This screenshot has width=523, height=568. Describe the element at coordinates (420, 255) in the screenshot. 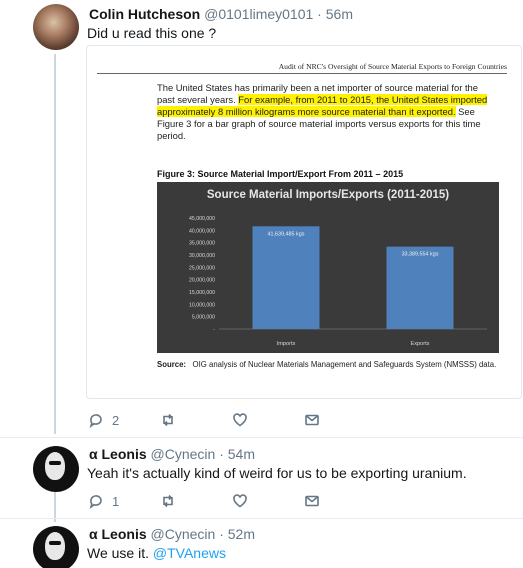

I see `bar-data-label: 33,389,554 kgs` at that location.